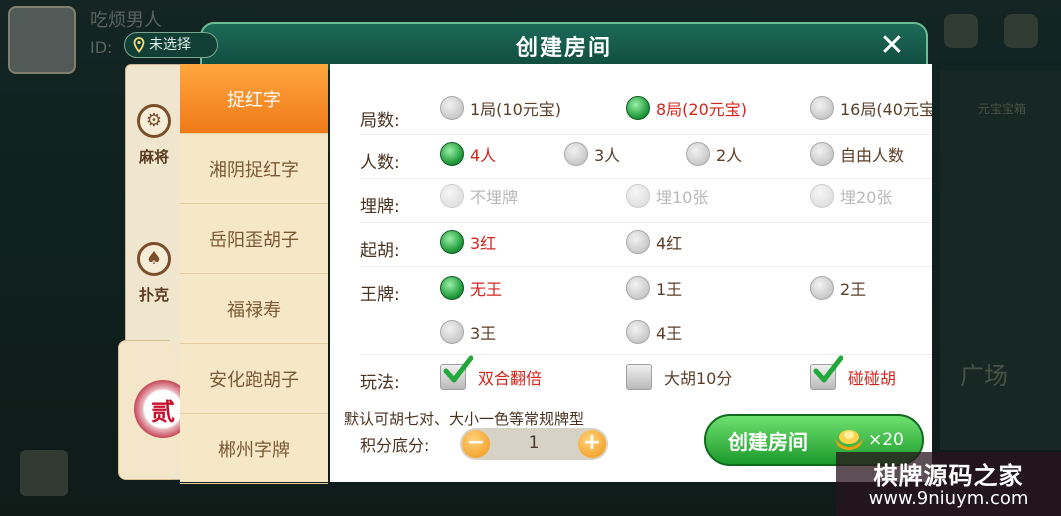  Describe the element at coordinates (468, 154) in the screenshot. I see `players-option-4: 4人` at that location.